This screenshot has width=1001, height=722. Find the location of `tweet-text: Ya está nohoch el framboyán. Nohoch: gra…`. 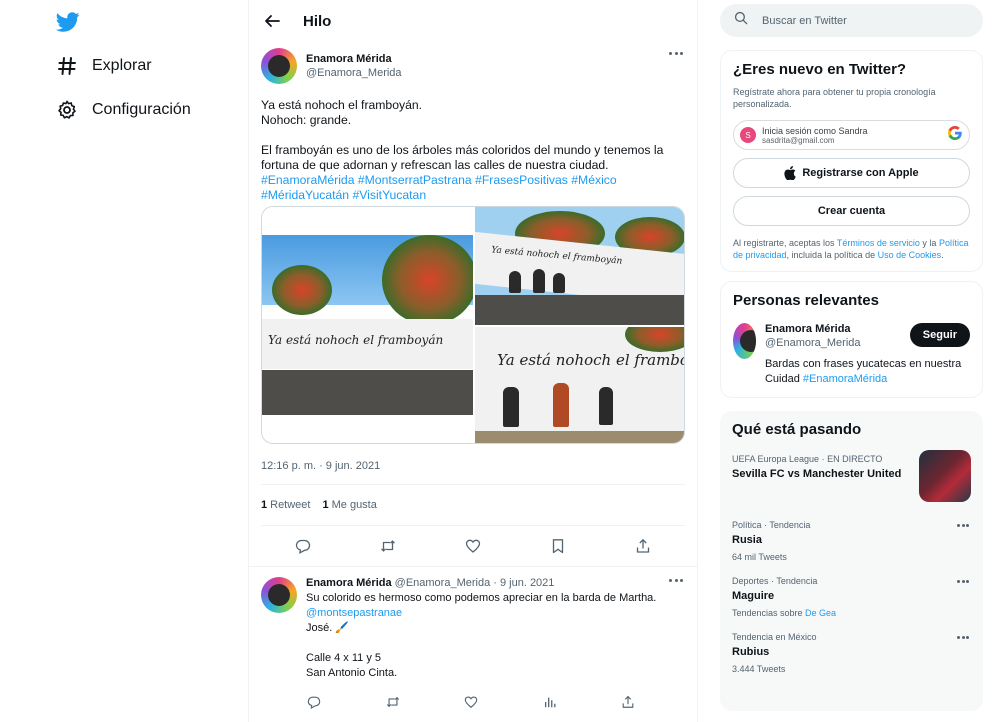

tweet-text: Ya está nohoch el framboyán. Nohoch: gra… is located at coordinates (473, 150).